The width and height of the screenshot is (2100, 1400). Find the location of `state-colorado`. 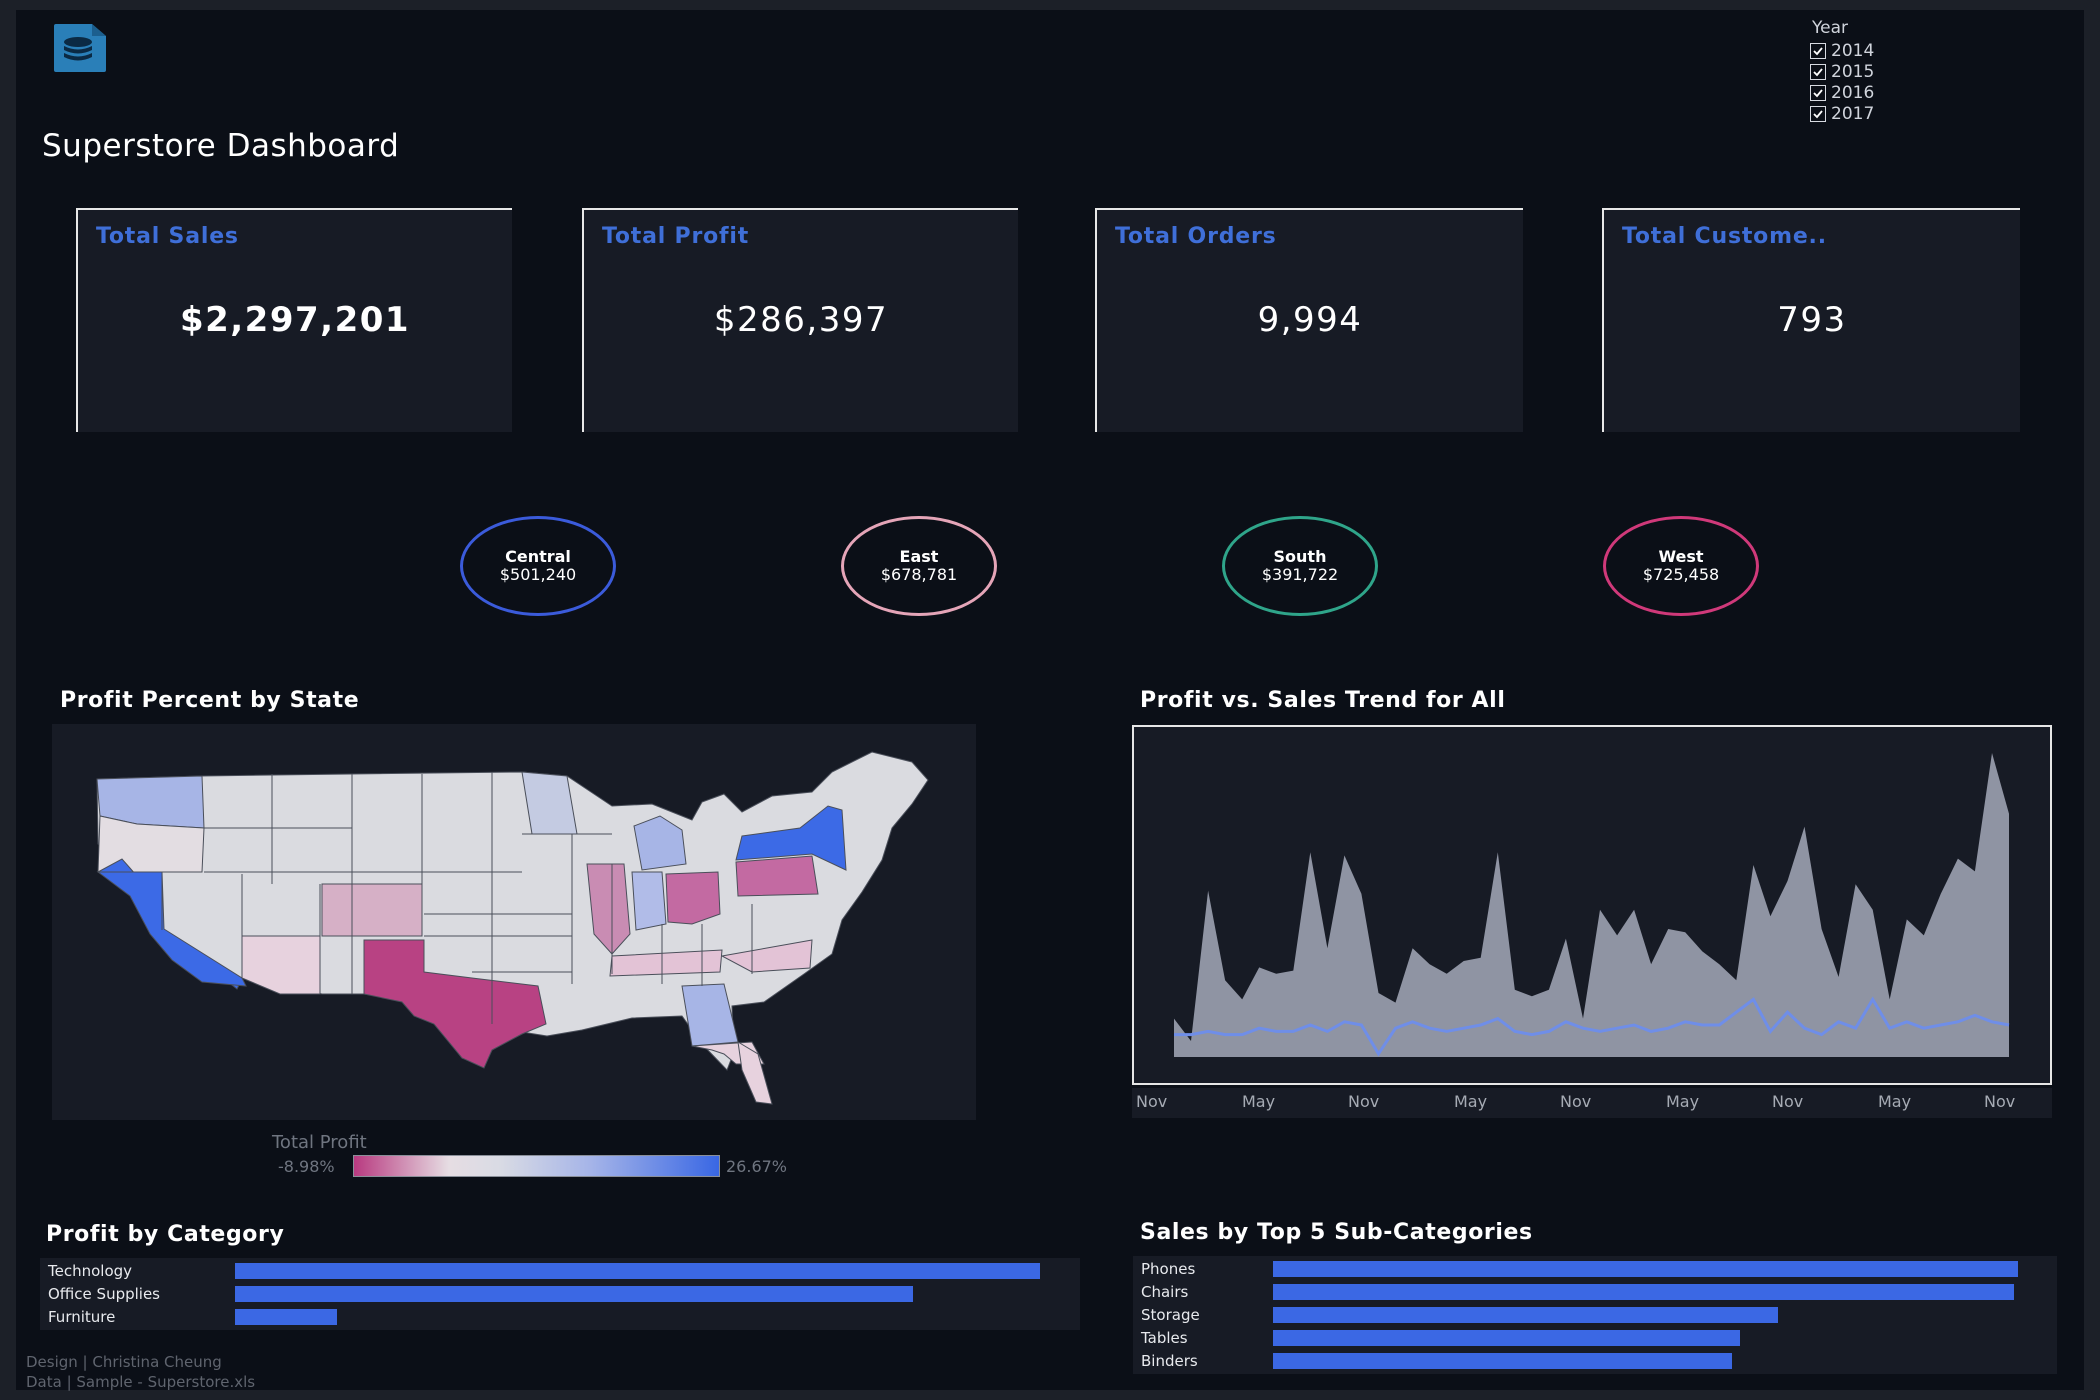

state-colorado is located at coordinates (372, 910).